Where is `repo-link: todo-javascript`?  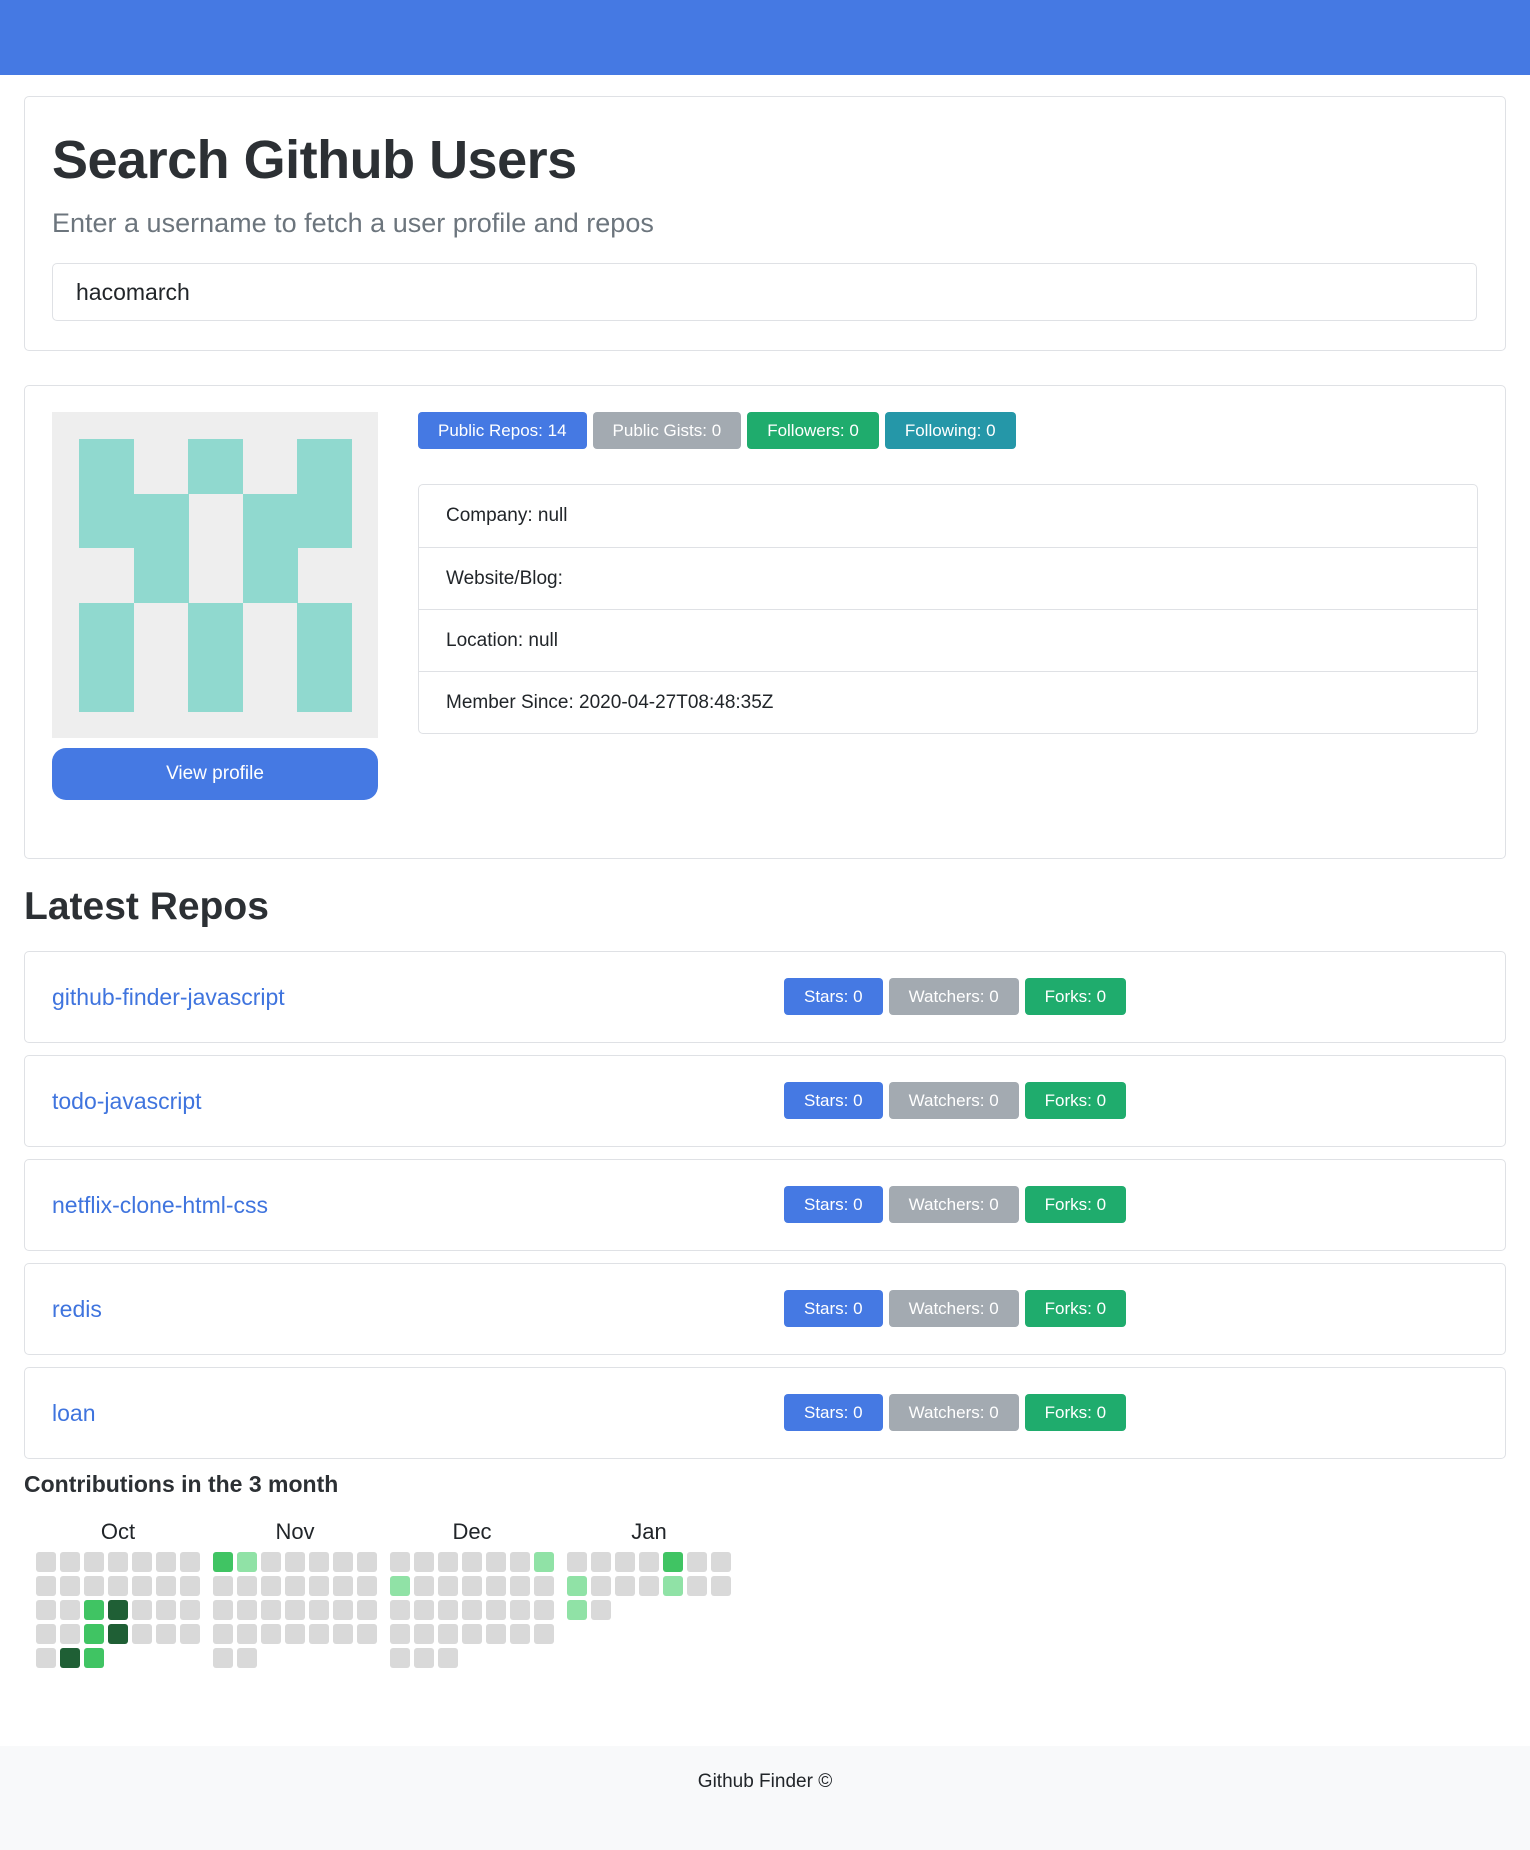
repo-link: todo-javascript is located at coordinates (127, 1101).